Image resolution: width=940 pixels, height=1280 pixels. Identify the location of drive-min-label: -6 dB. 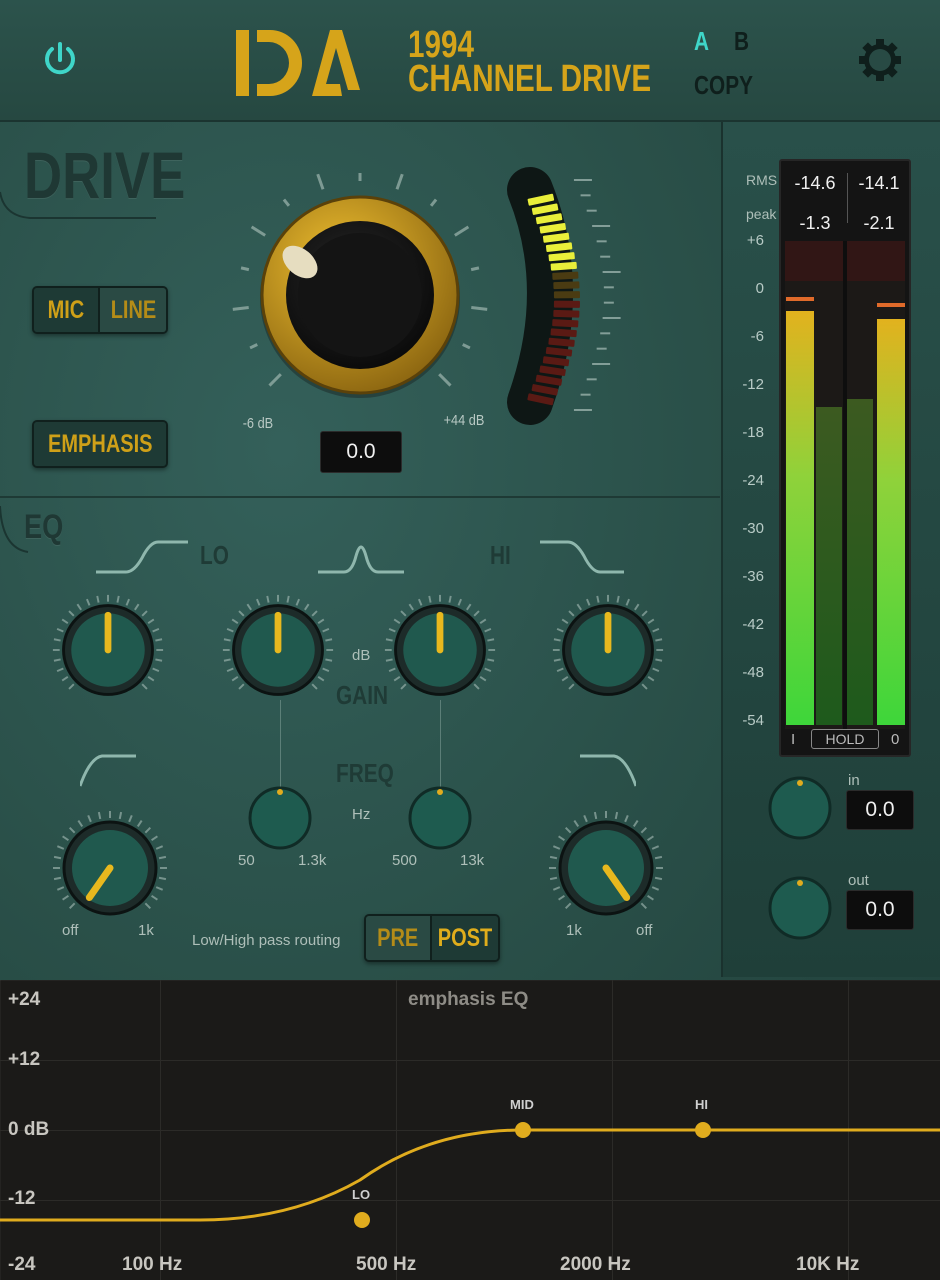
(258, 423).